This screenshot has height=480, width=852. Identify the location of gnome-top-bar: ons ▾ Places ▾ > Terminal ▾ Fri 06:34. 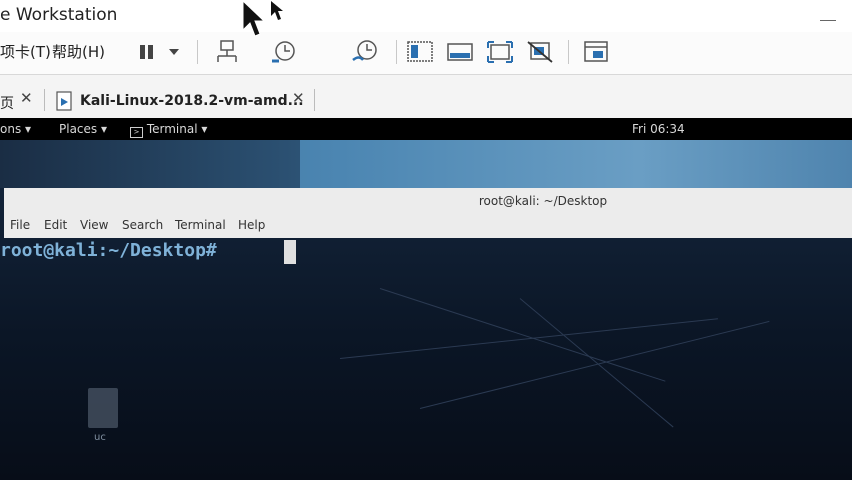
(426, 129).